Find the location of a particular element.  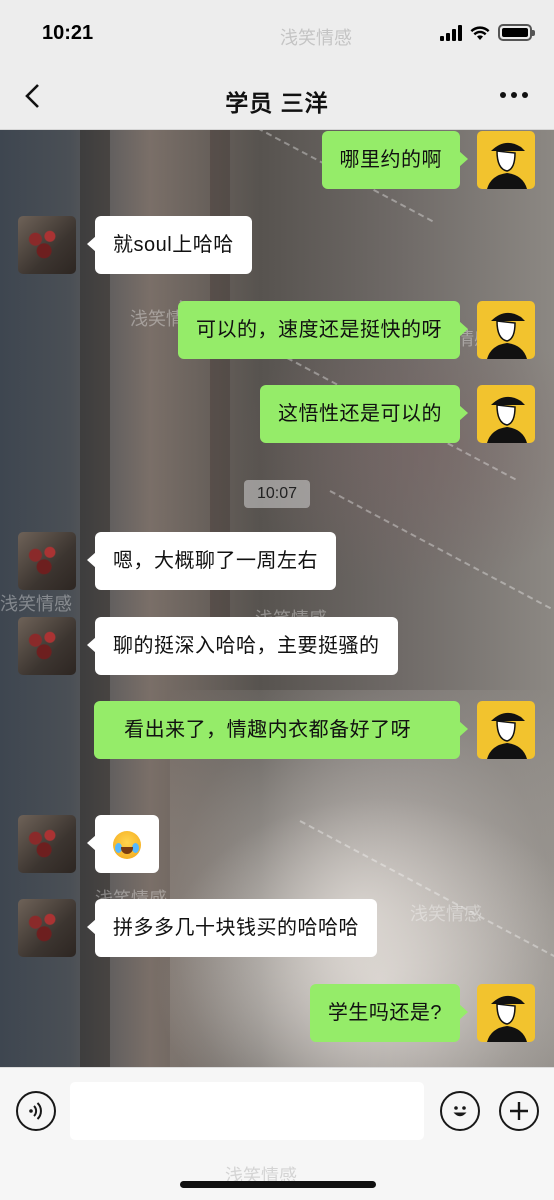

crying-laughing-emoji-icon is located at coordinates (127, 844).